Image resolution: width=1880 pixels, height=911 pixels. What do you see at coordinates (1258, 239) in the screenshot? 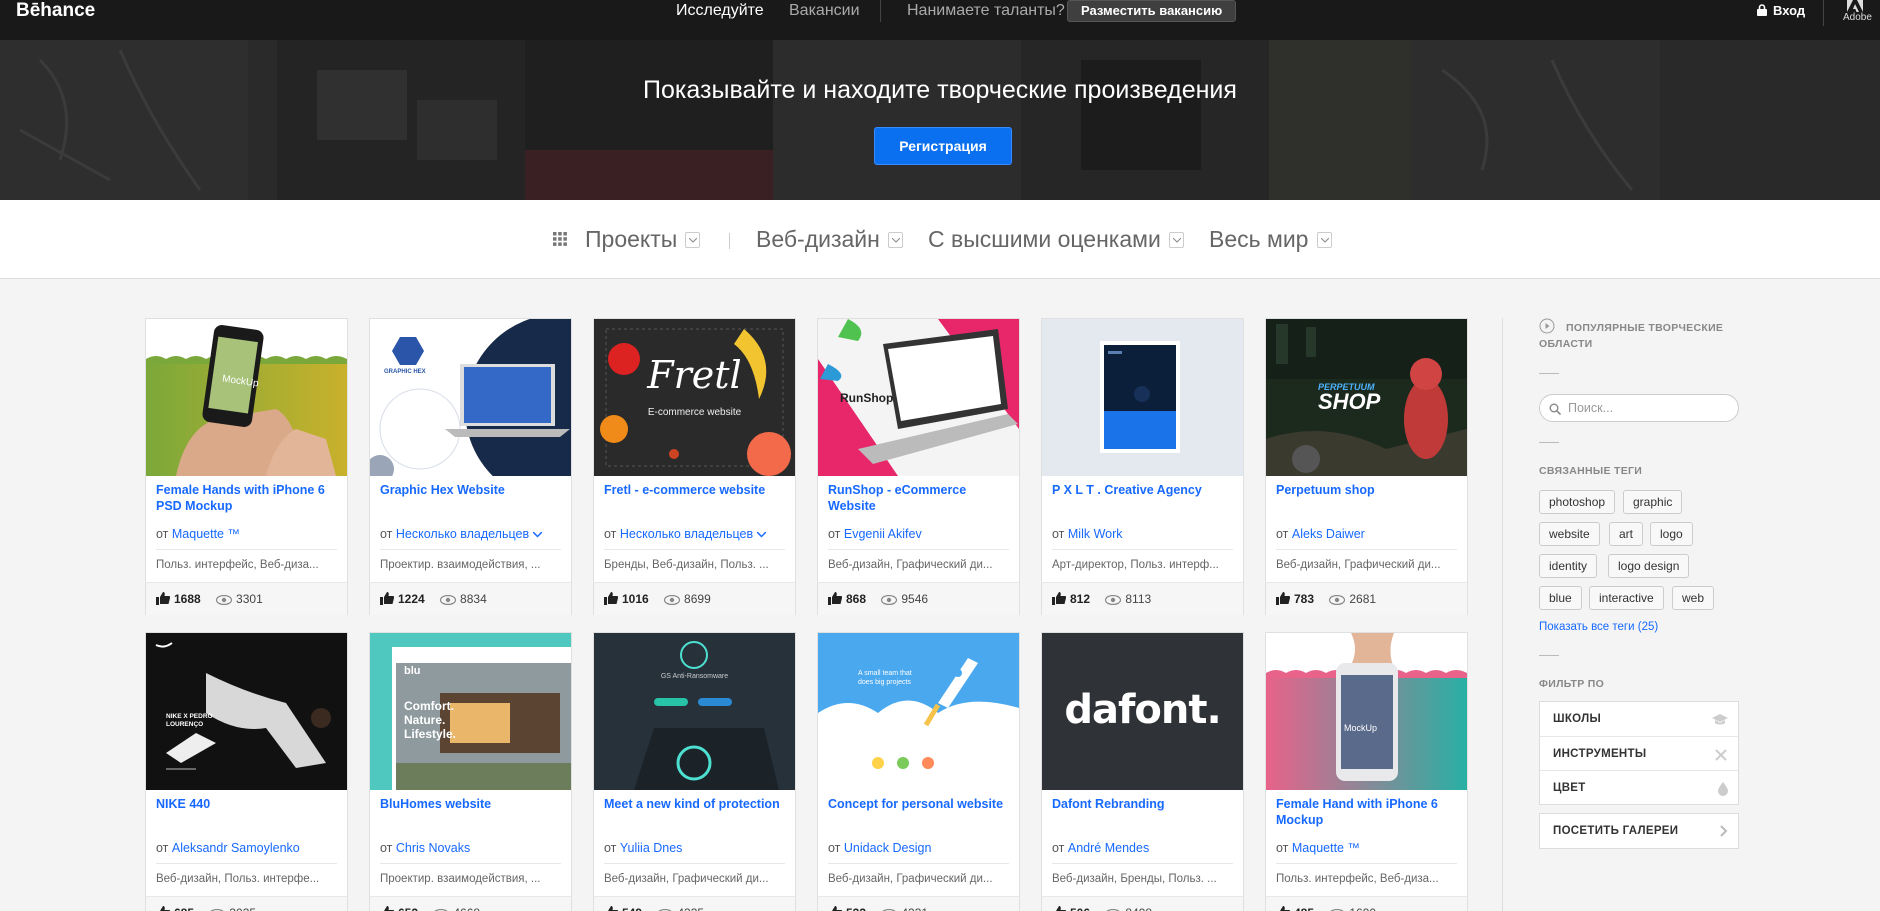
I see `filter-location: Весь мир` at bounding box center [1258, 239].